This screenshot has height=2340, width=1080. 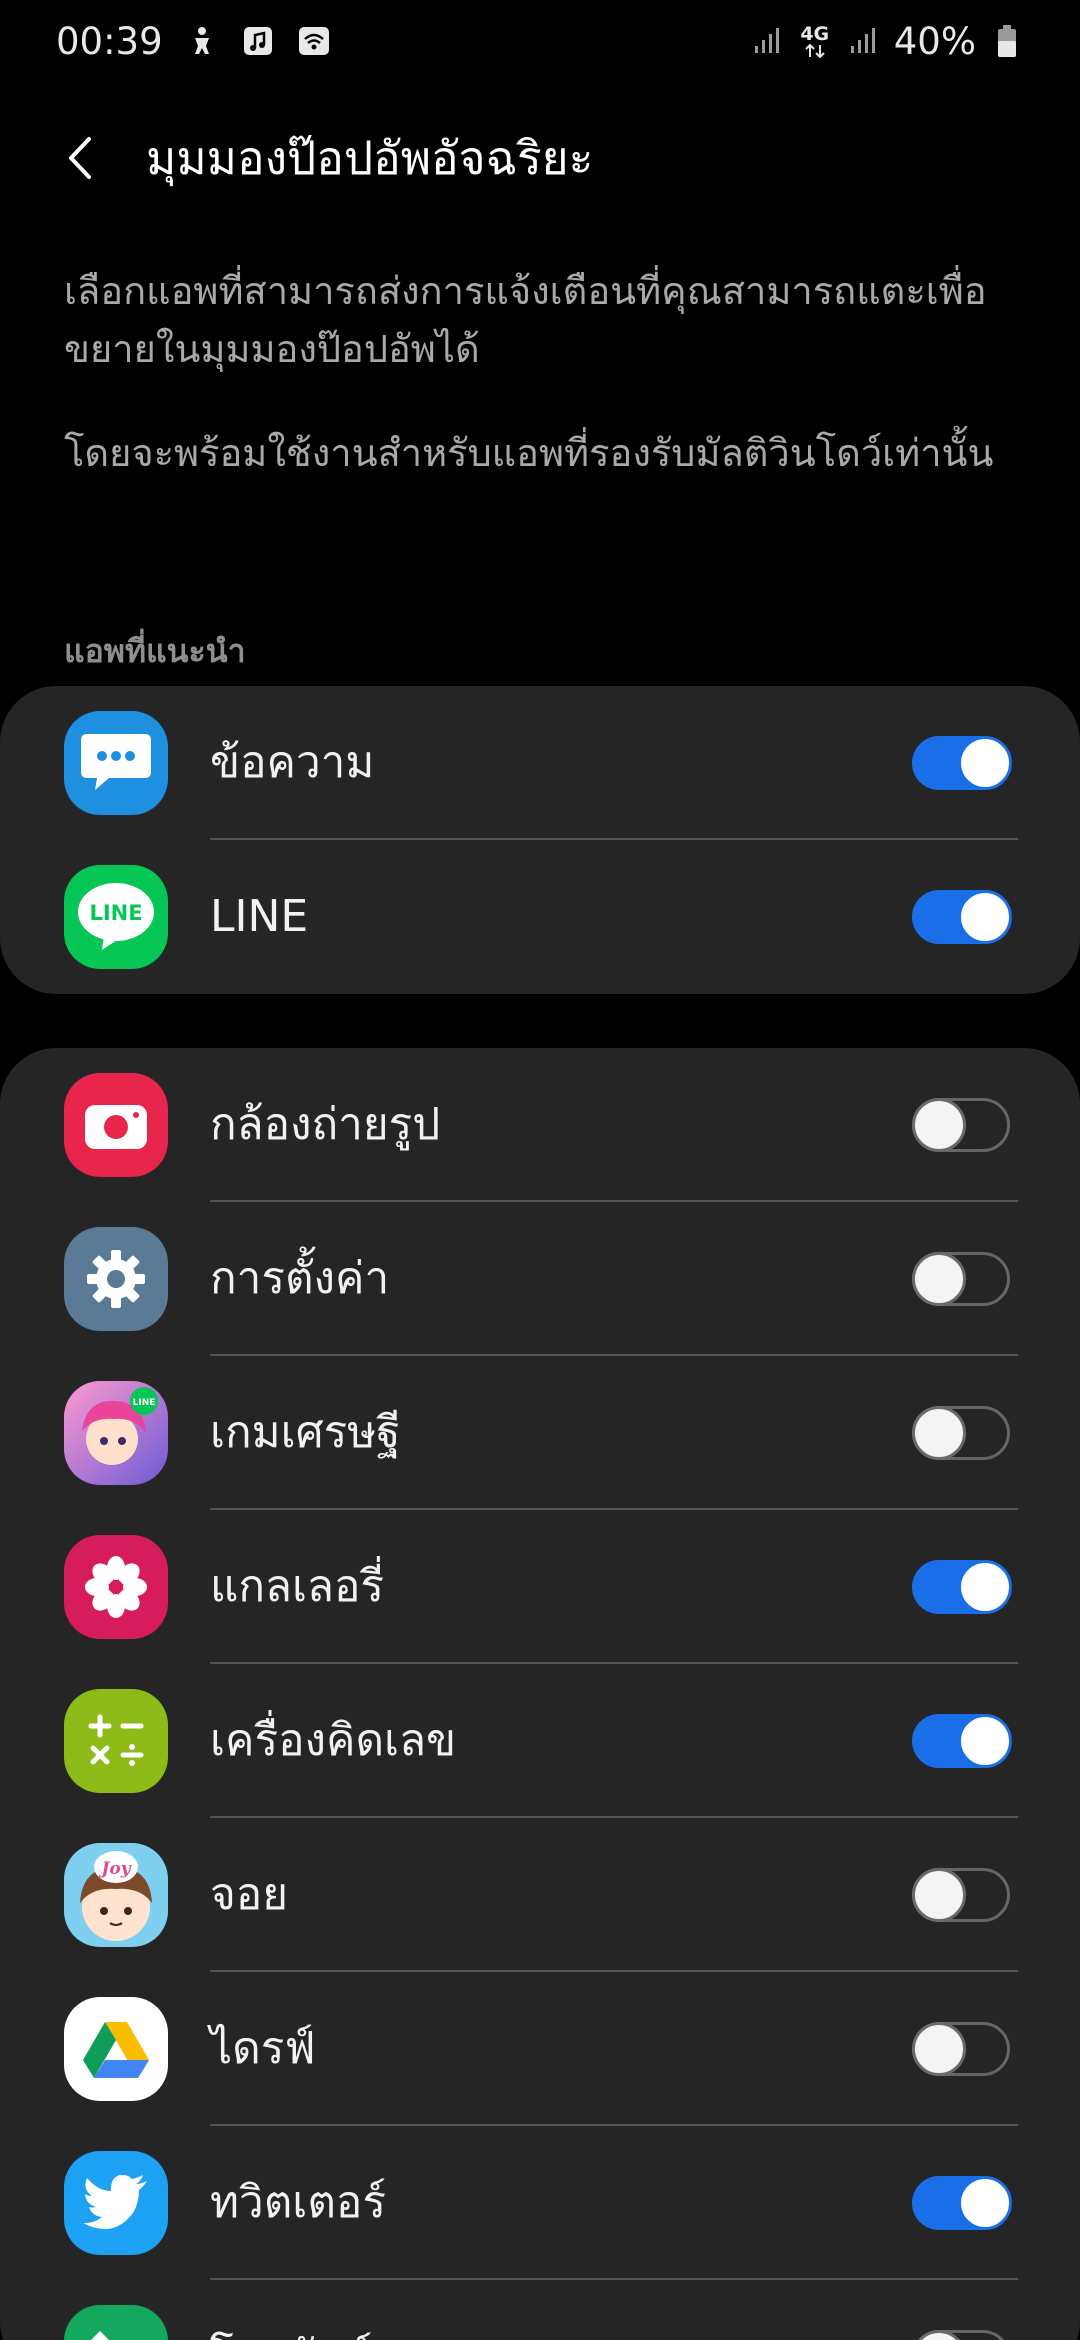 What do you see at coordinates (116, 1741) in the screenshot?
I see `calculator-icon` at bounding box center [116, 1741].